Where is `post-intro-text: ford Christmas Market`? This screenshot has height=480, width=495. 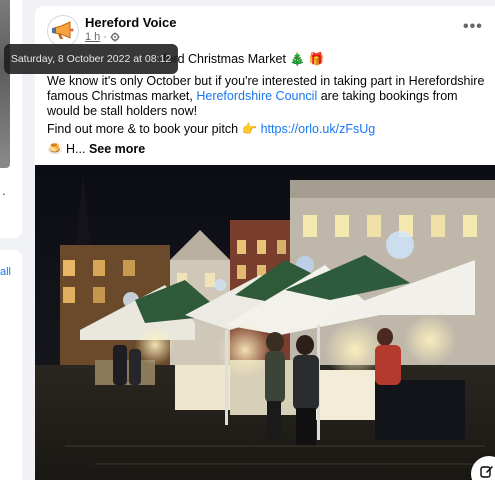
post-intro-text: ford Christmas Market is located at coordinates (224, 59).